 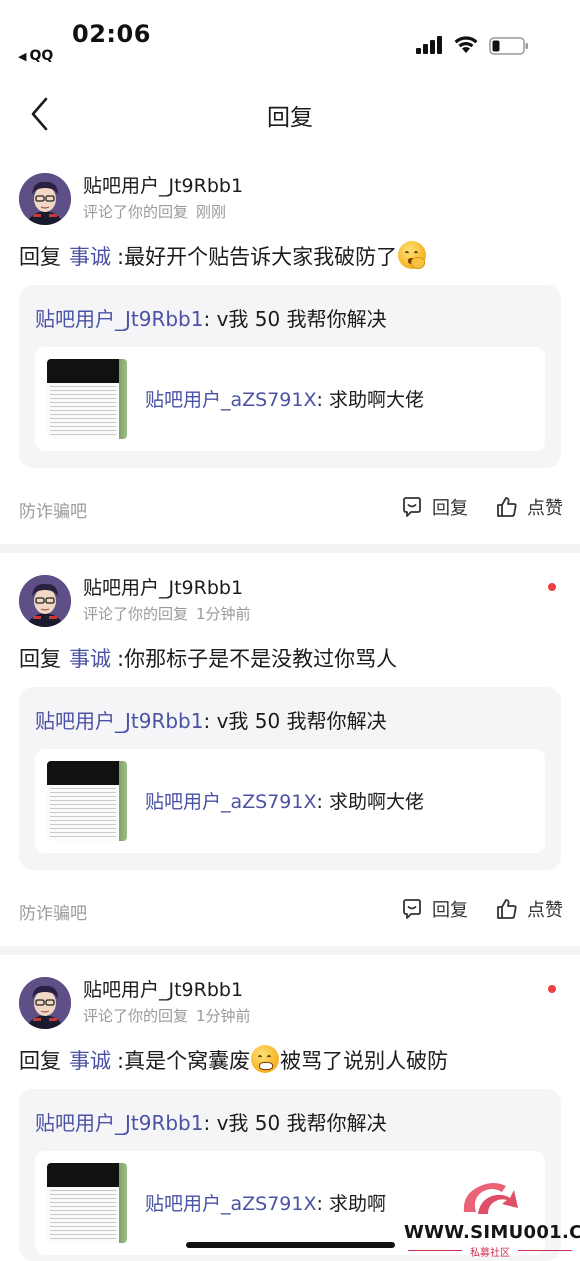 I want to click on back-to-app-link: ◀ QQ, so click(x=35, y=56).